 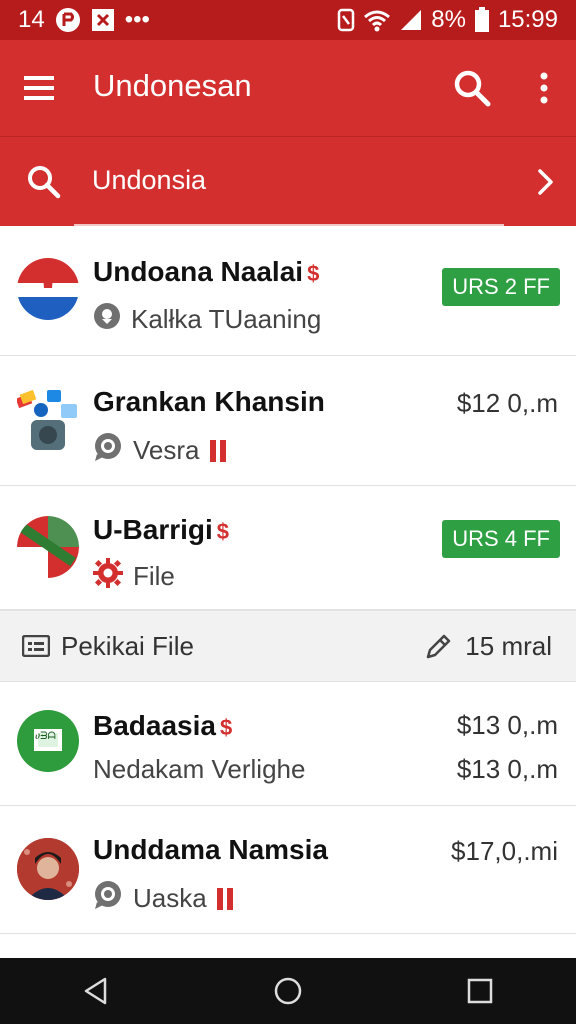 What do you see at coordinates (507, 769) in the screenshot?
I see `item-price-secondary: $13 0,.m` at bounding box center [507, 769].